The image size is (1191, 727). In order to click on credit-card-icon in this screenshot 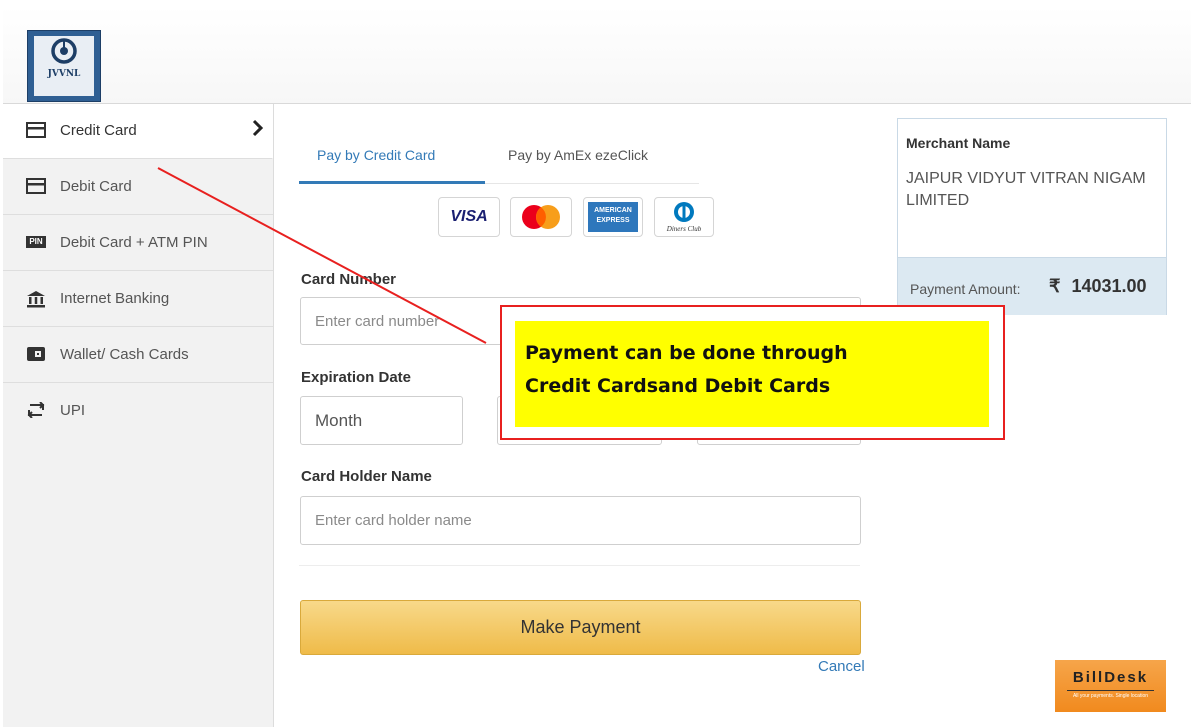, I will do `click(36, 130)`.